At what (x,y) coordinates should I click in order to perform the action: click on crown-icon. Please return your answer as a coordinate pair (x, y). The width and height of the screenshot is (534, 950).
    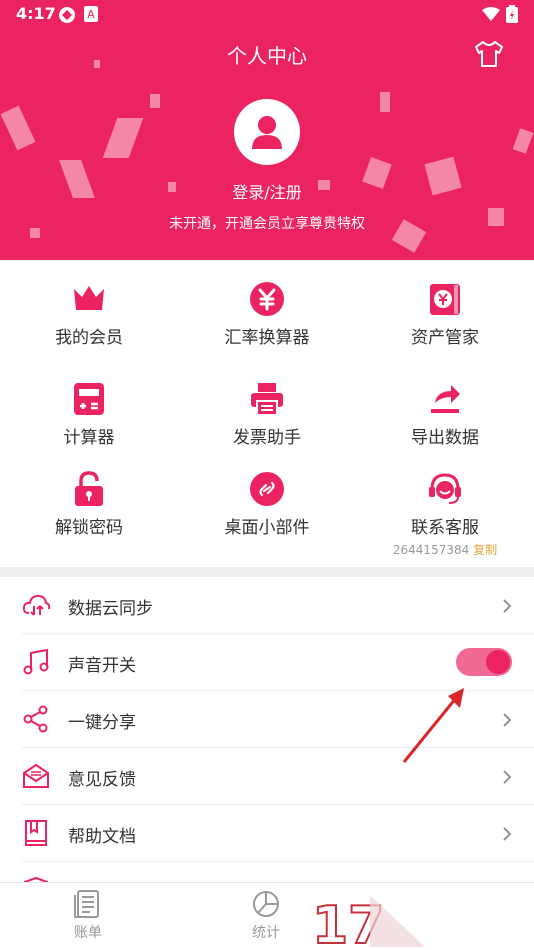
    Looking at the image, I should click on (89, 298).